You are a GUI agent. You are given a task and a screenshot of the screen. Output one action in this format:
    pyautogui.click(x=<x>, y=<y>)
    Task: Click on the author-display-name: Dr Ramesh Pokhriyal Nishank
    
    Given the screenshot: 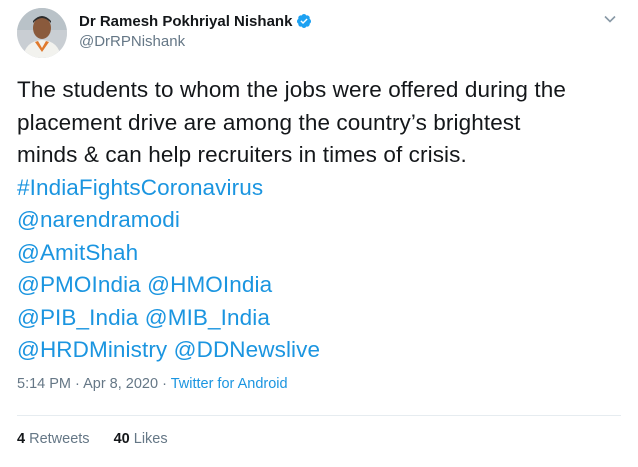 What is the action you would take?
    pyautogui.click(x=185, y=21)
    